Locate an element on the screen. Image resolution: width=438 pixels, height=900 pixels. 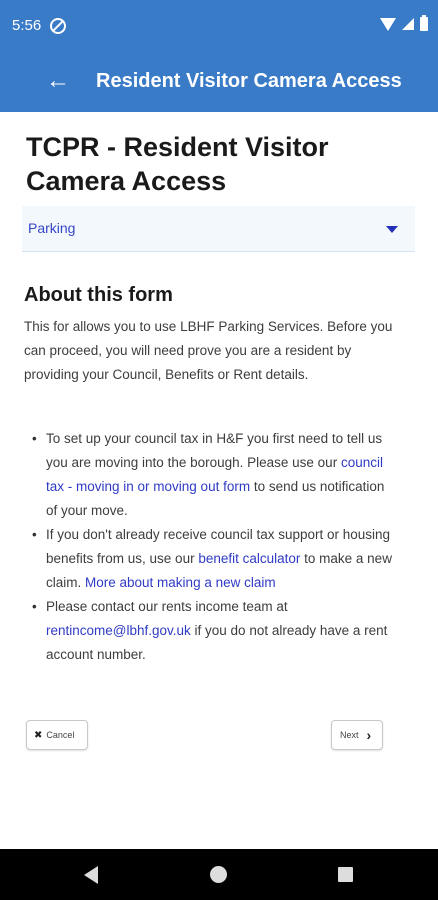
chevron-right-icon: › is located at coordinates (369, 735).